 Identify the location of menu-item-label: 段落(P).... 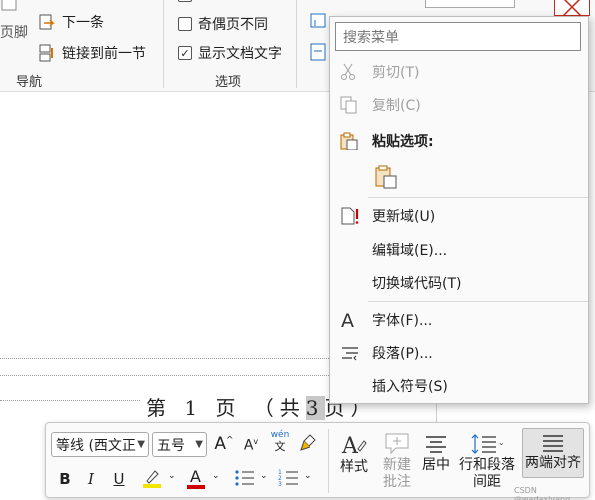
(402, 354).